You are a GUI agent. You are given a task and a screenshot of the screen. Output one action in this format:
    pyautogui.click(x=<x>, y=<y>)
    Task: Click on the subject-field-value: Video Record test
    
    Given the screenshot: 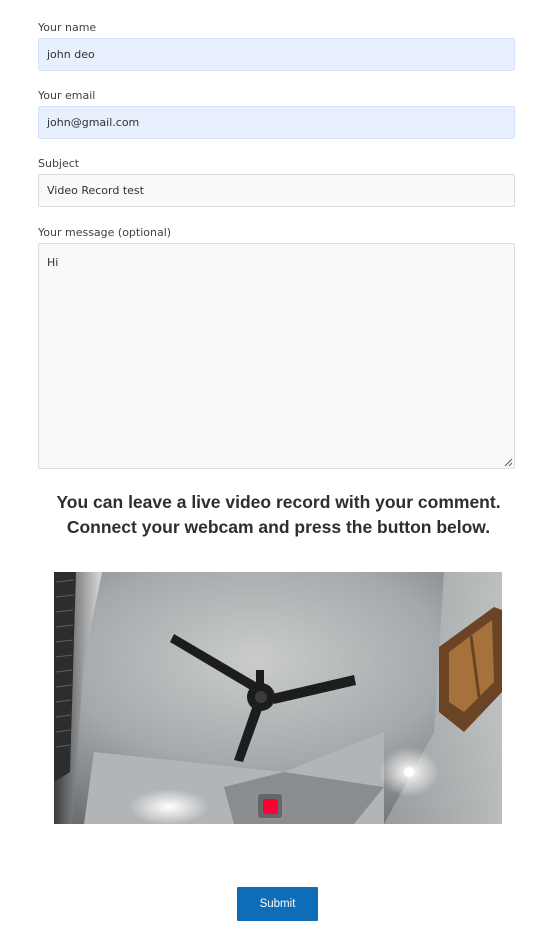 What is the action you would take?
    pyautogui.click(x=95, y=190)
    